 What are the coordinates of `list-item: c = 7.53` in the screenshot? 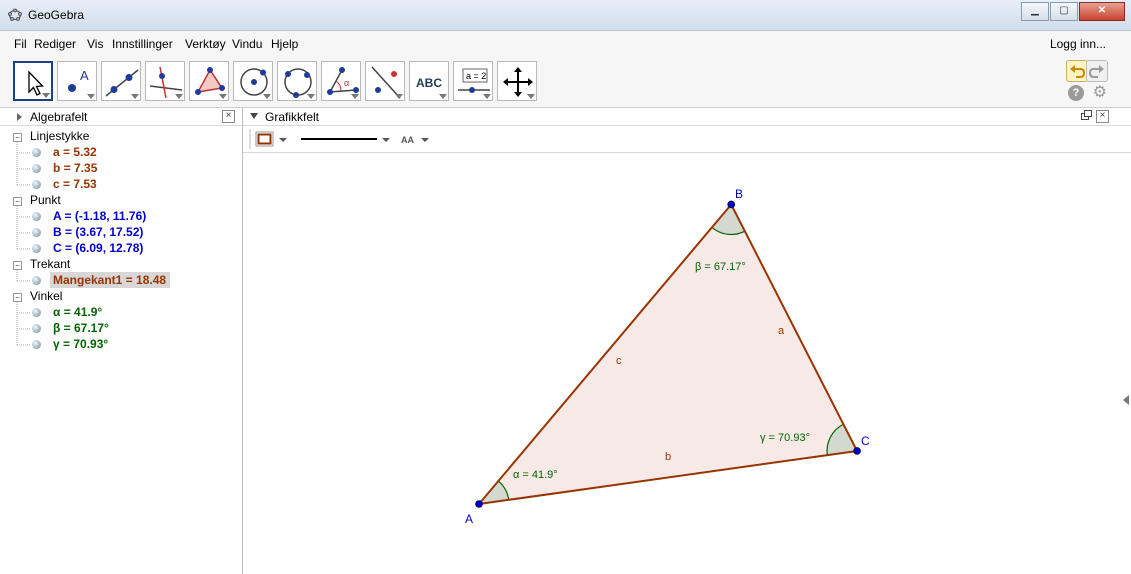 It's located at (120, 185).